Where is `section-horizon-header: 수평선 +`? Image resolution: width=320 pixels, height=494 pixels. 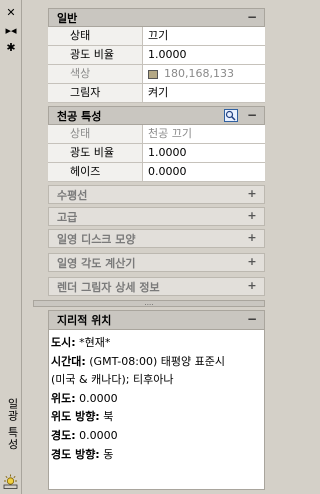
section-horizon-header: 수평선 + is located at coordinates (156, 194).